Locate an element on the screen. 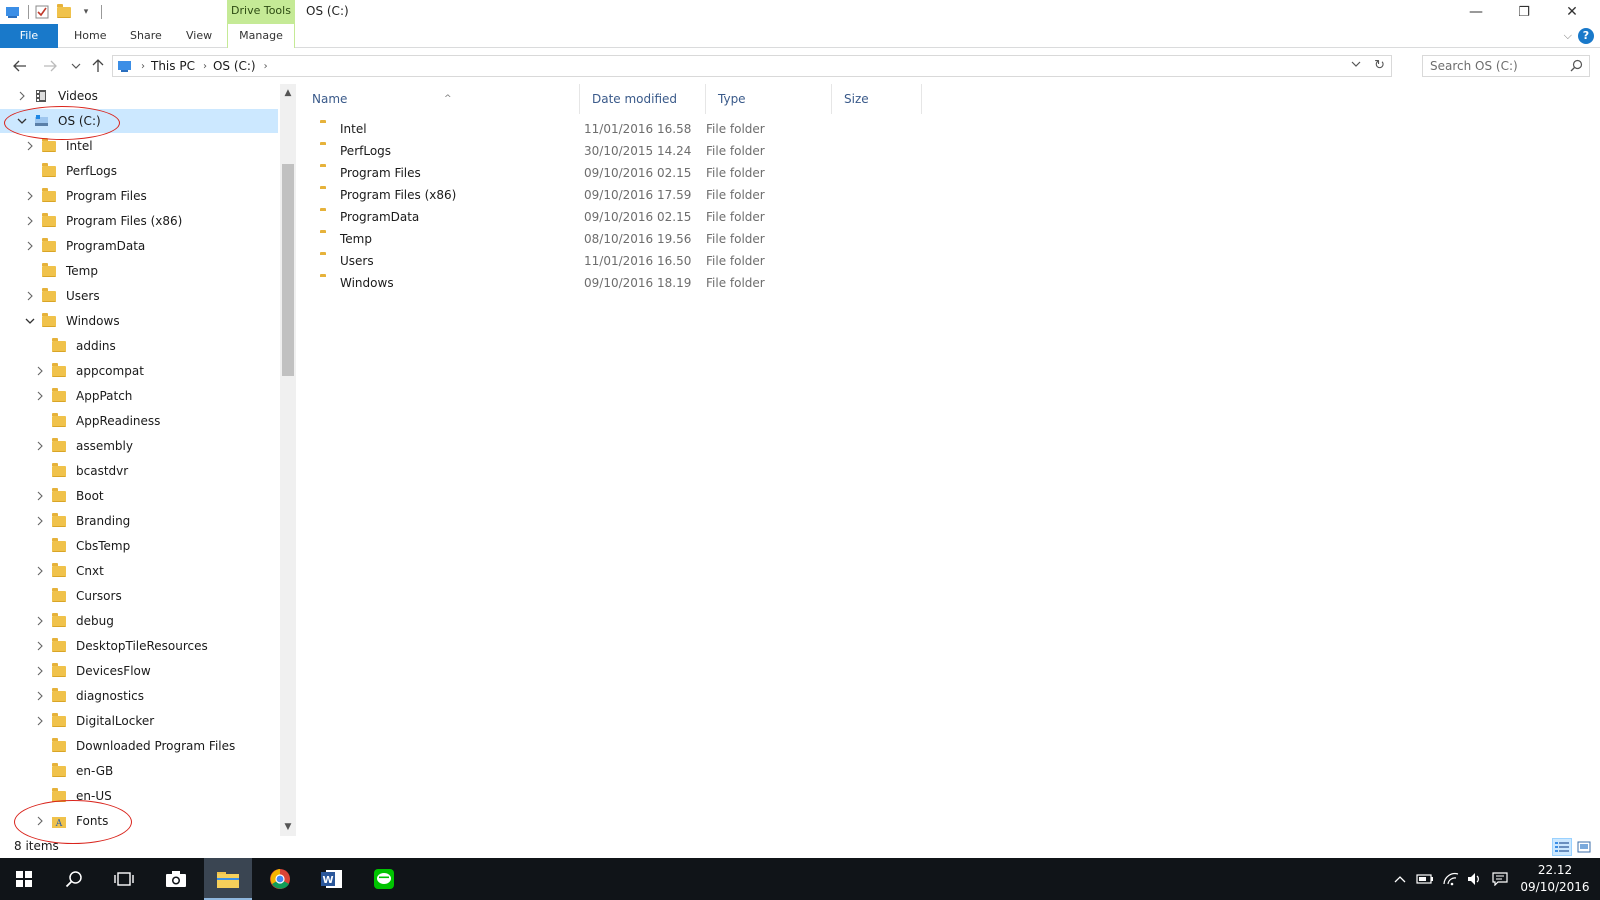 The image size is (1600, 900). start-button is located at coordinates (24, 879).